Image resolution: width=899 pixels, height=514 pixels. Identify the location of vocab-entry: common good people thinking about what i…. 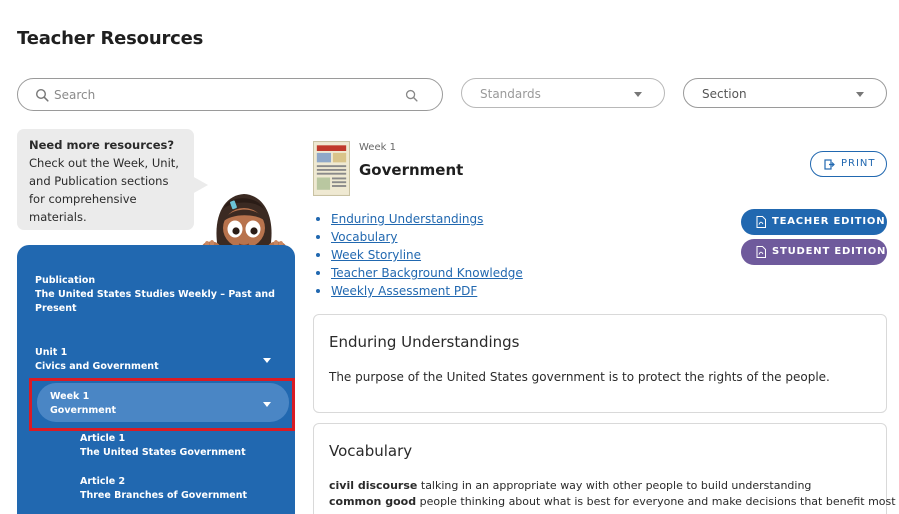
(612, 501).